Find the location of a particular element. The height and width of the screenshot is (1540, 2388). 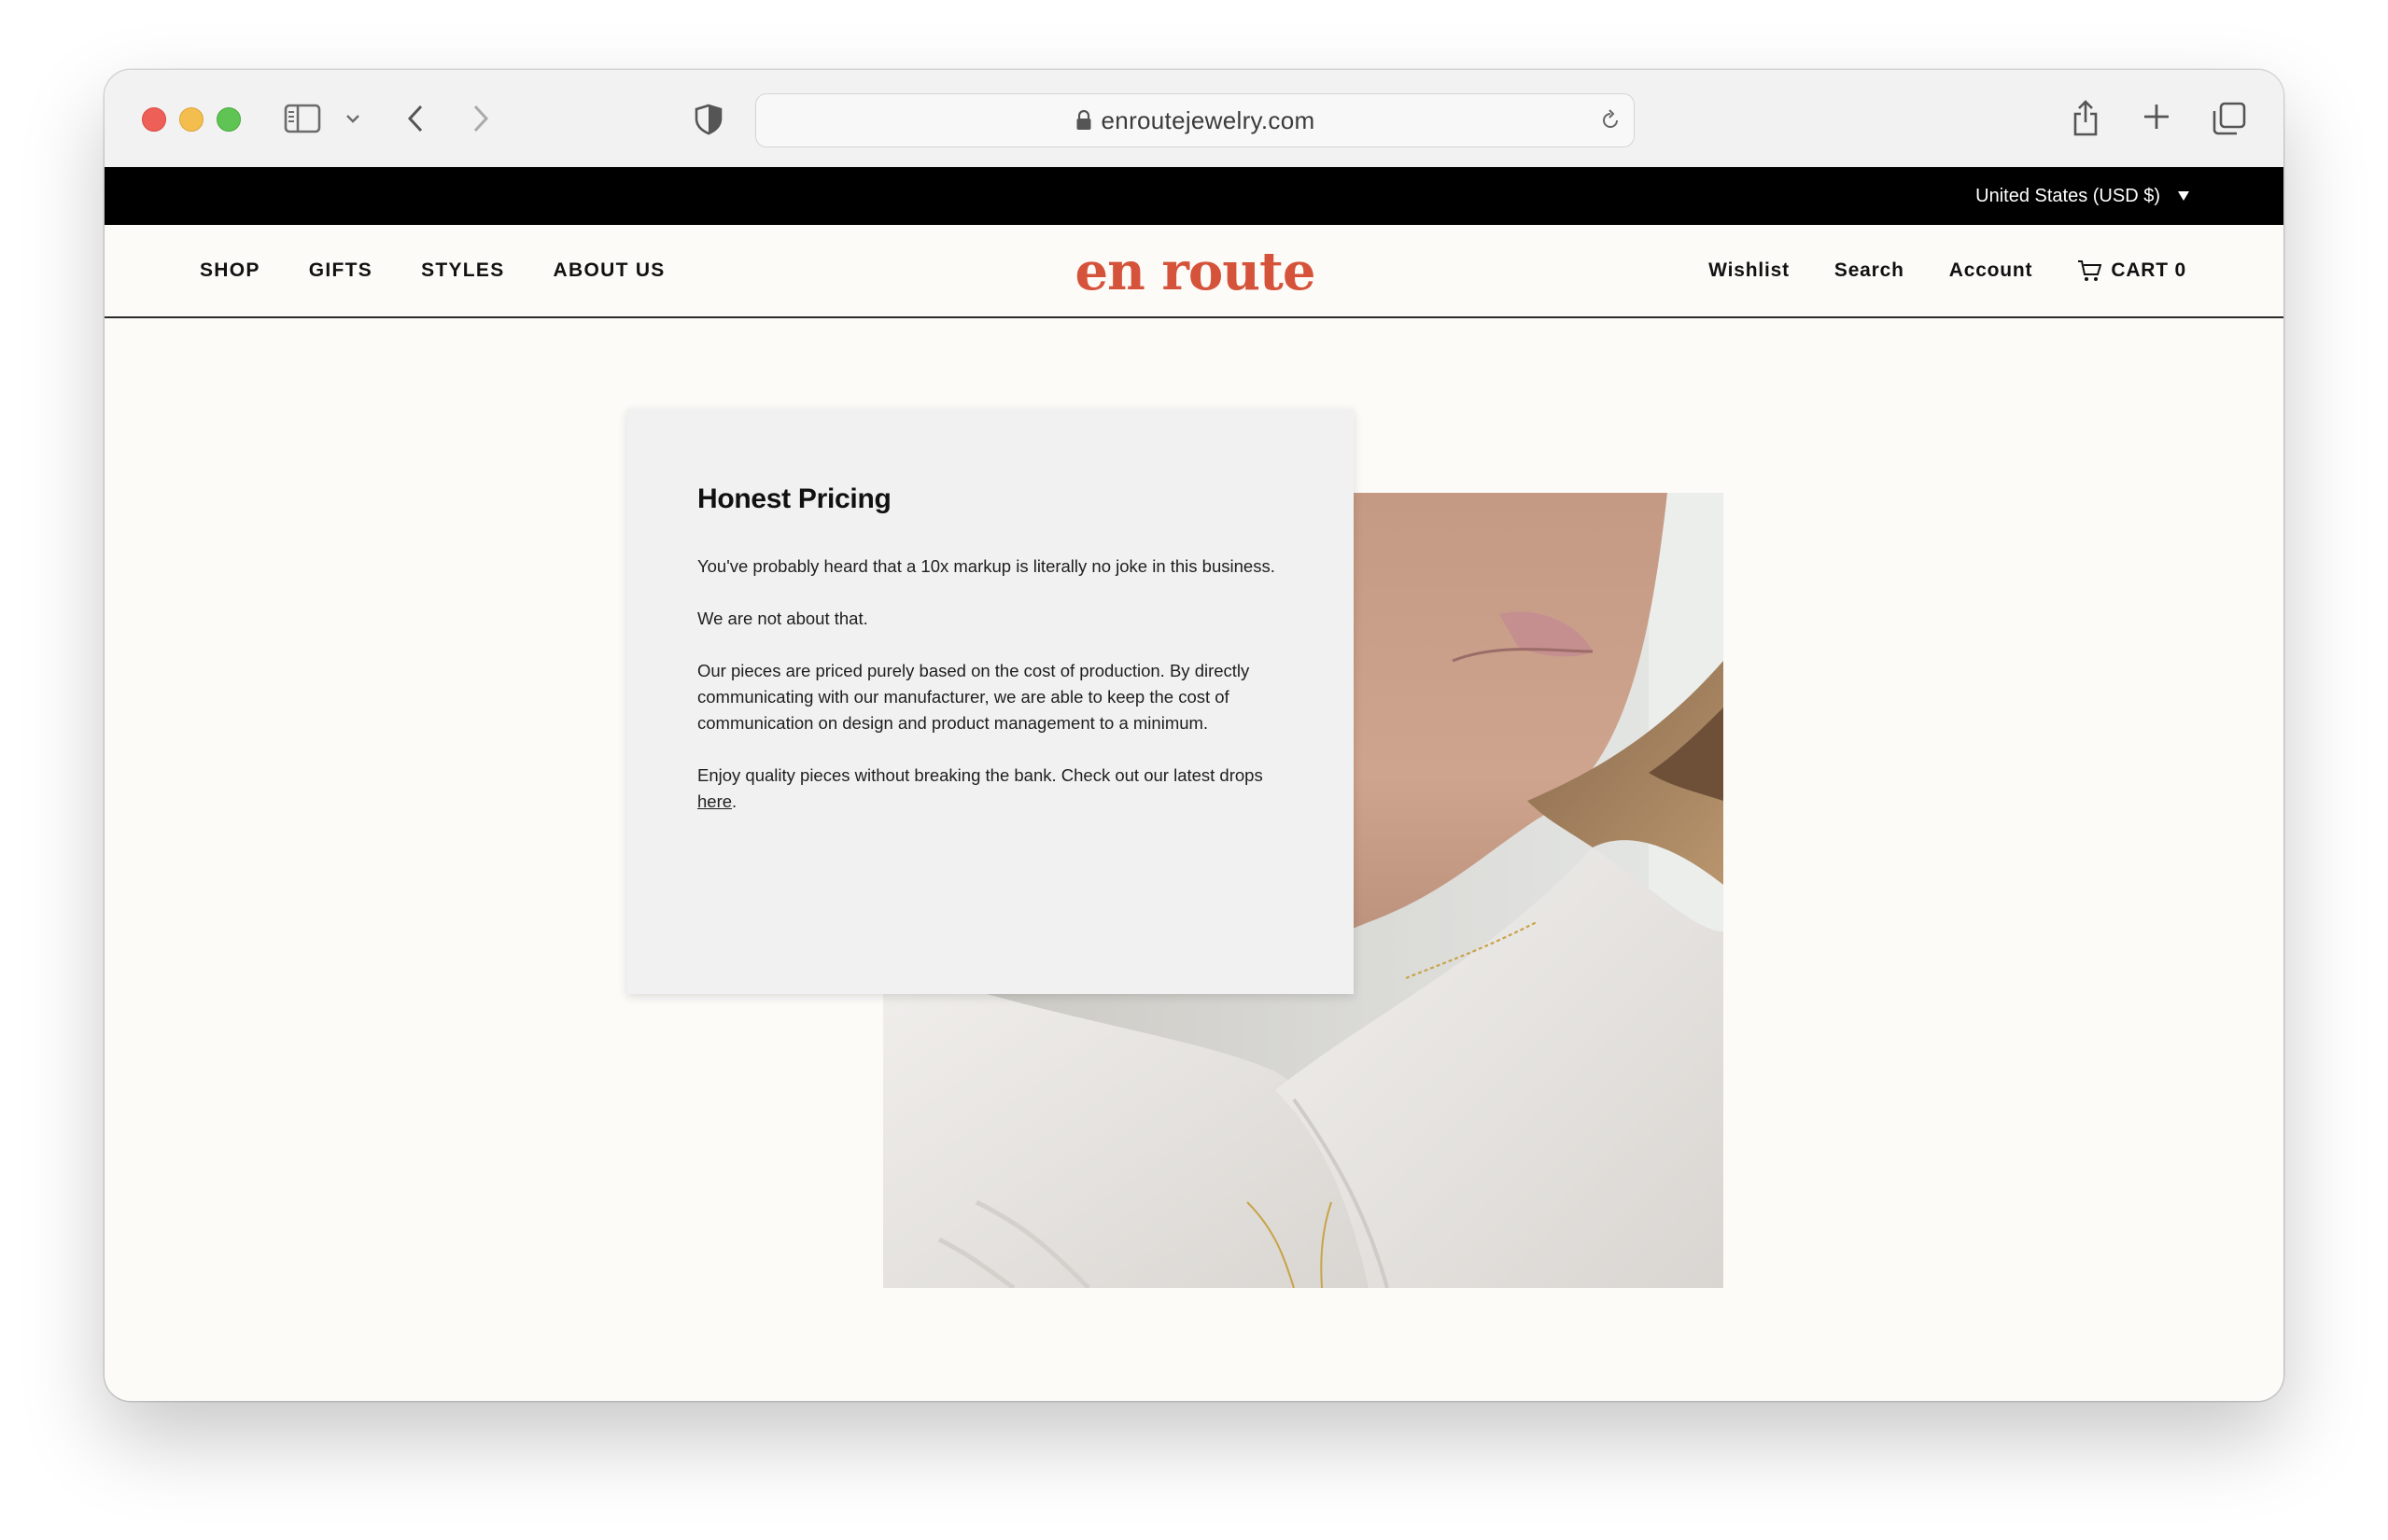

card-title: Honest Pricing is located at coordinates (794, 499).